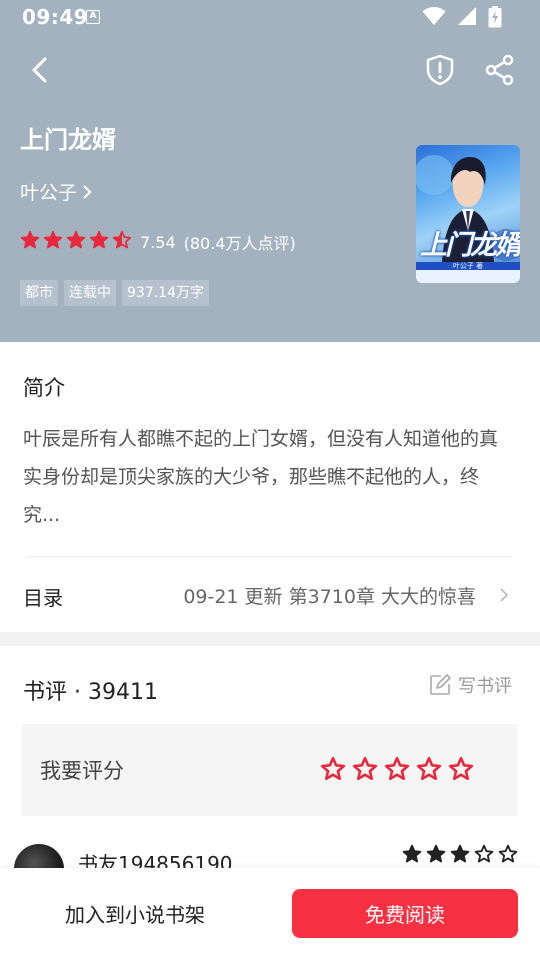 The height and width of the screenshot is (960, 540). I want to click on toc-label: 目录, so click(43, 598).